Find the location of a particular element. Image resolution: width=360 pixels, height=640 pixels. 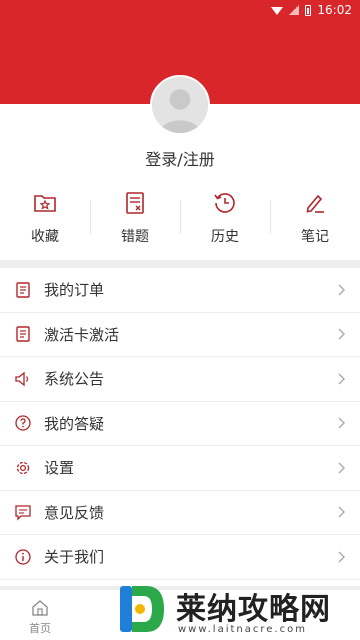

menu-item-settings: 设置 is located at coordinates (180, 468).